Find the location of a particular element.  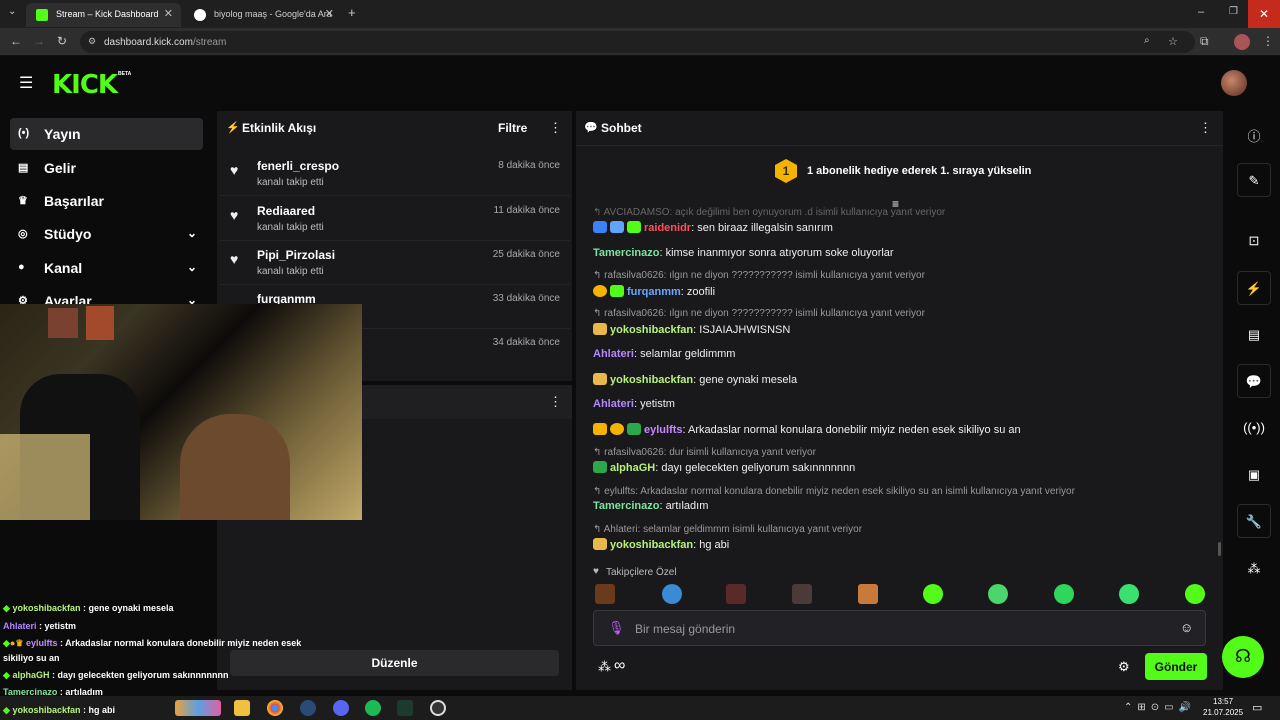

wrench-icon: 🔧 is located at coordinates (1254, 521).